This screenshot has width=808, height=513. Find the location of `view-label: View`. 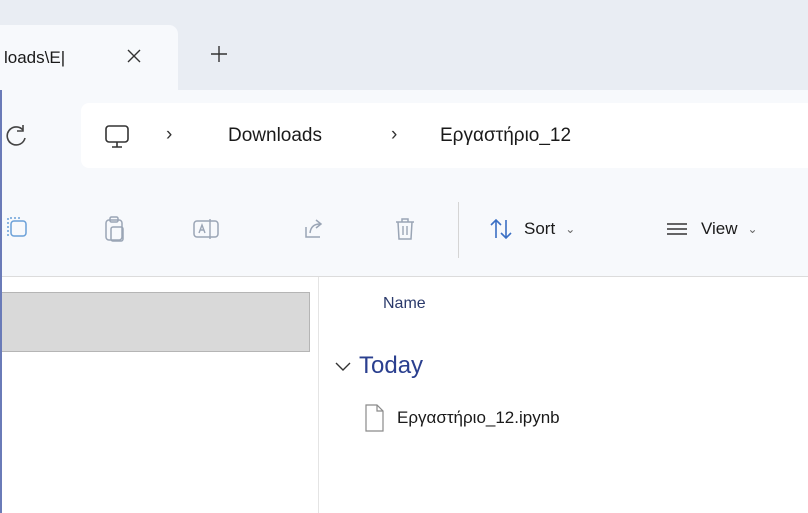

view-label: View is located at coordinates (719, 228).